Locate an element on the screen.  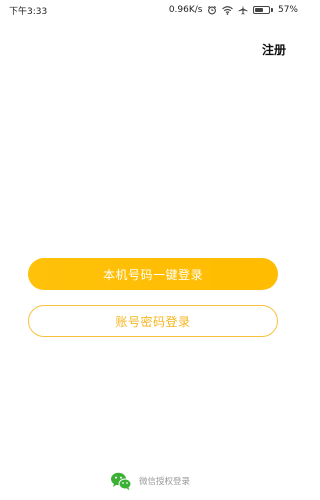
wifi-icon is located at coordinates (228, 10).